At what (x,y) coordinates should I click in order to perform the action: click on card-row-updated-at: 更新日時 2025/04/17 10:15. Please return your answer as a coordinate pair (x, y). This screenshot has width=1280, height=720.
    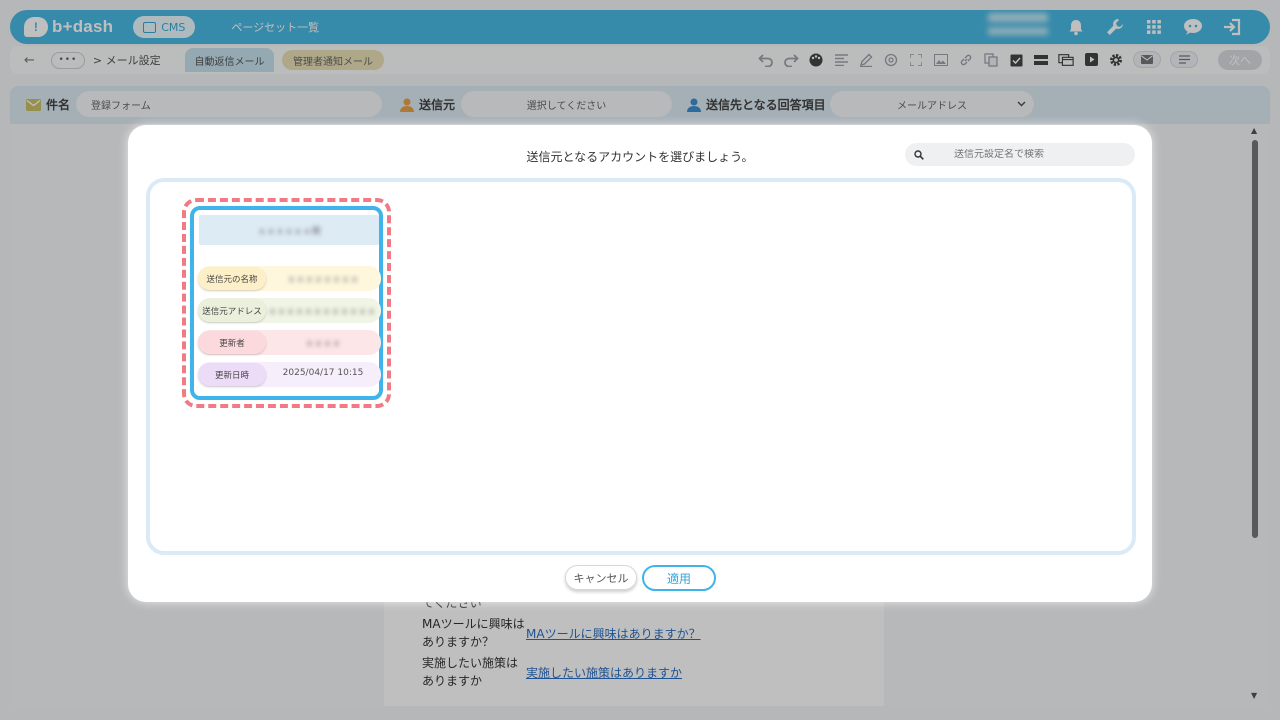
    Looking at the image, I should click on (289, 374).